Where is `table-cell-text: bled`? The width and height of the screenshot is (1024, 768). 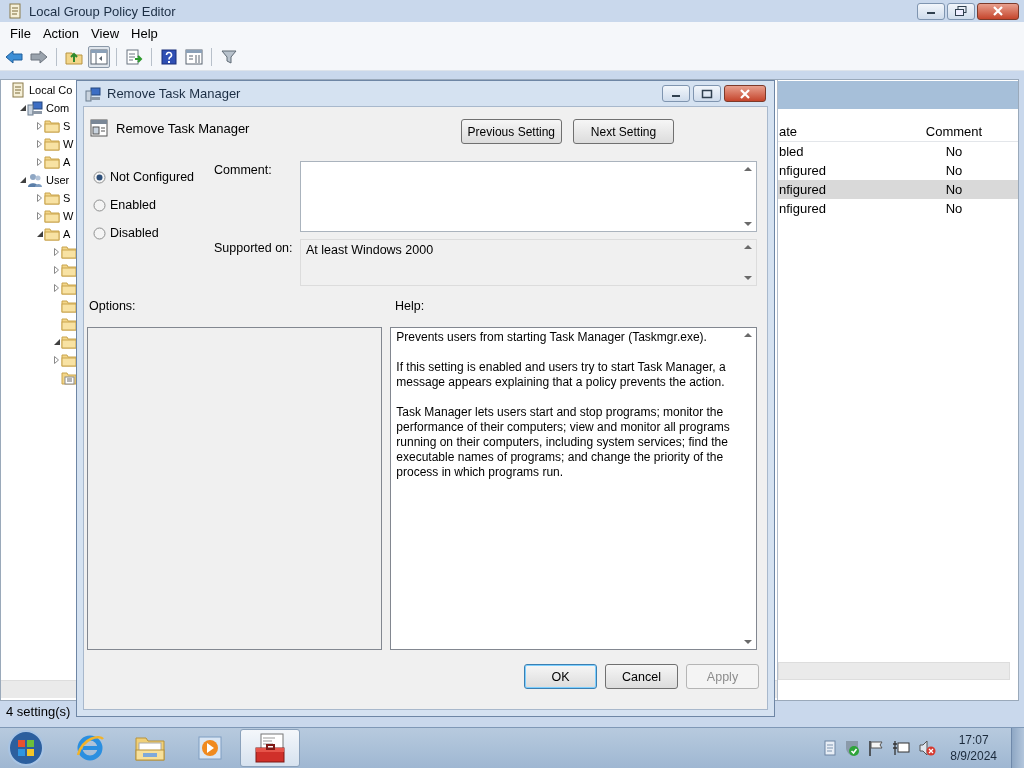
table-cell-text: bled is located at coordinates (791, 151).